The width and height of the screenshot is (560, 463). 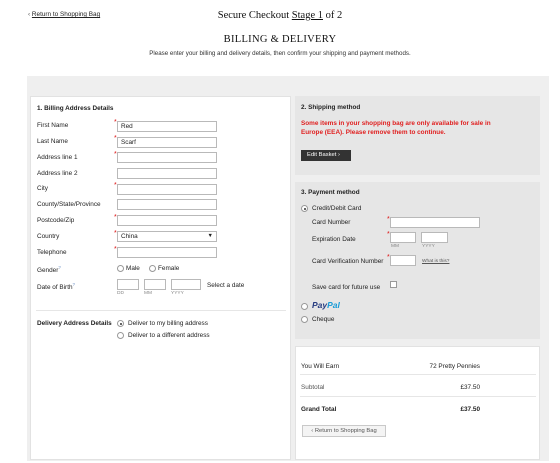 What do you see at coordinates (331, 222) in the screenshot?
I see `card-number-label: Card Number` at bounding box center [331, 222].